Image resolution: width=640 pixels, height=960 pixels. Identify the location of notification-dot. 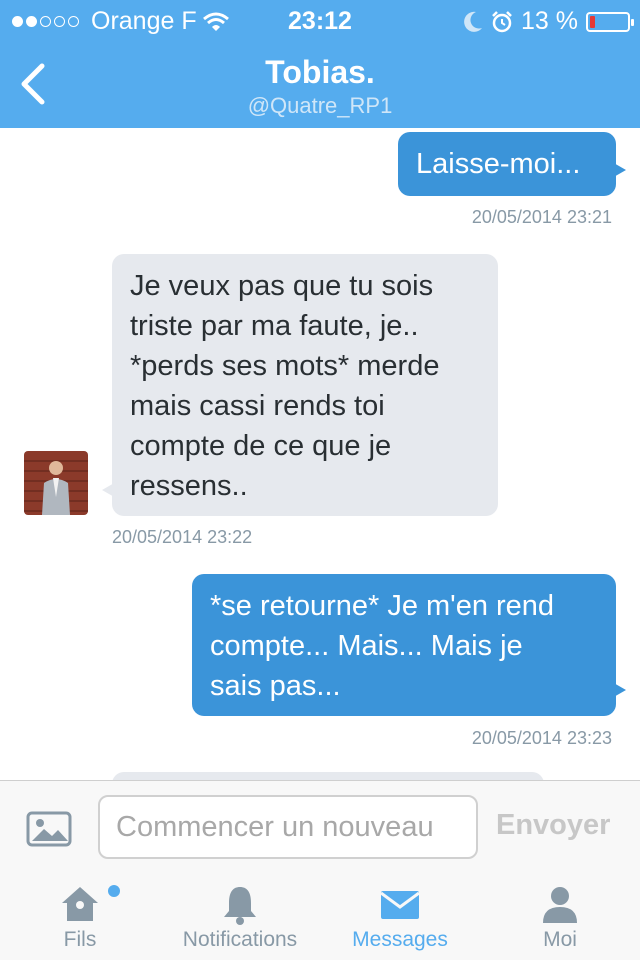
(114, 891).